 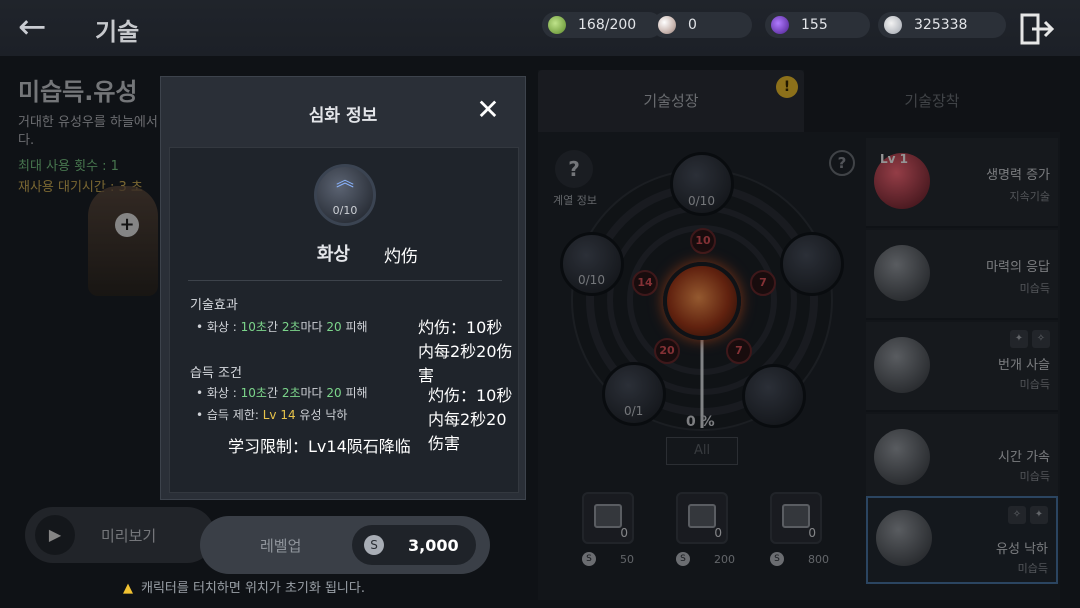 I want to click on condition-line: • 습득 제한: Lv 14 유성 낙하, so click(x=271, y=414).